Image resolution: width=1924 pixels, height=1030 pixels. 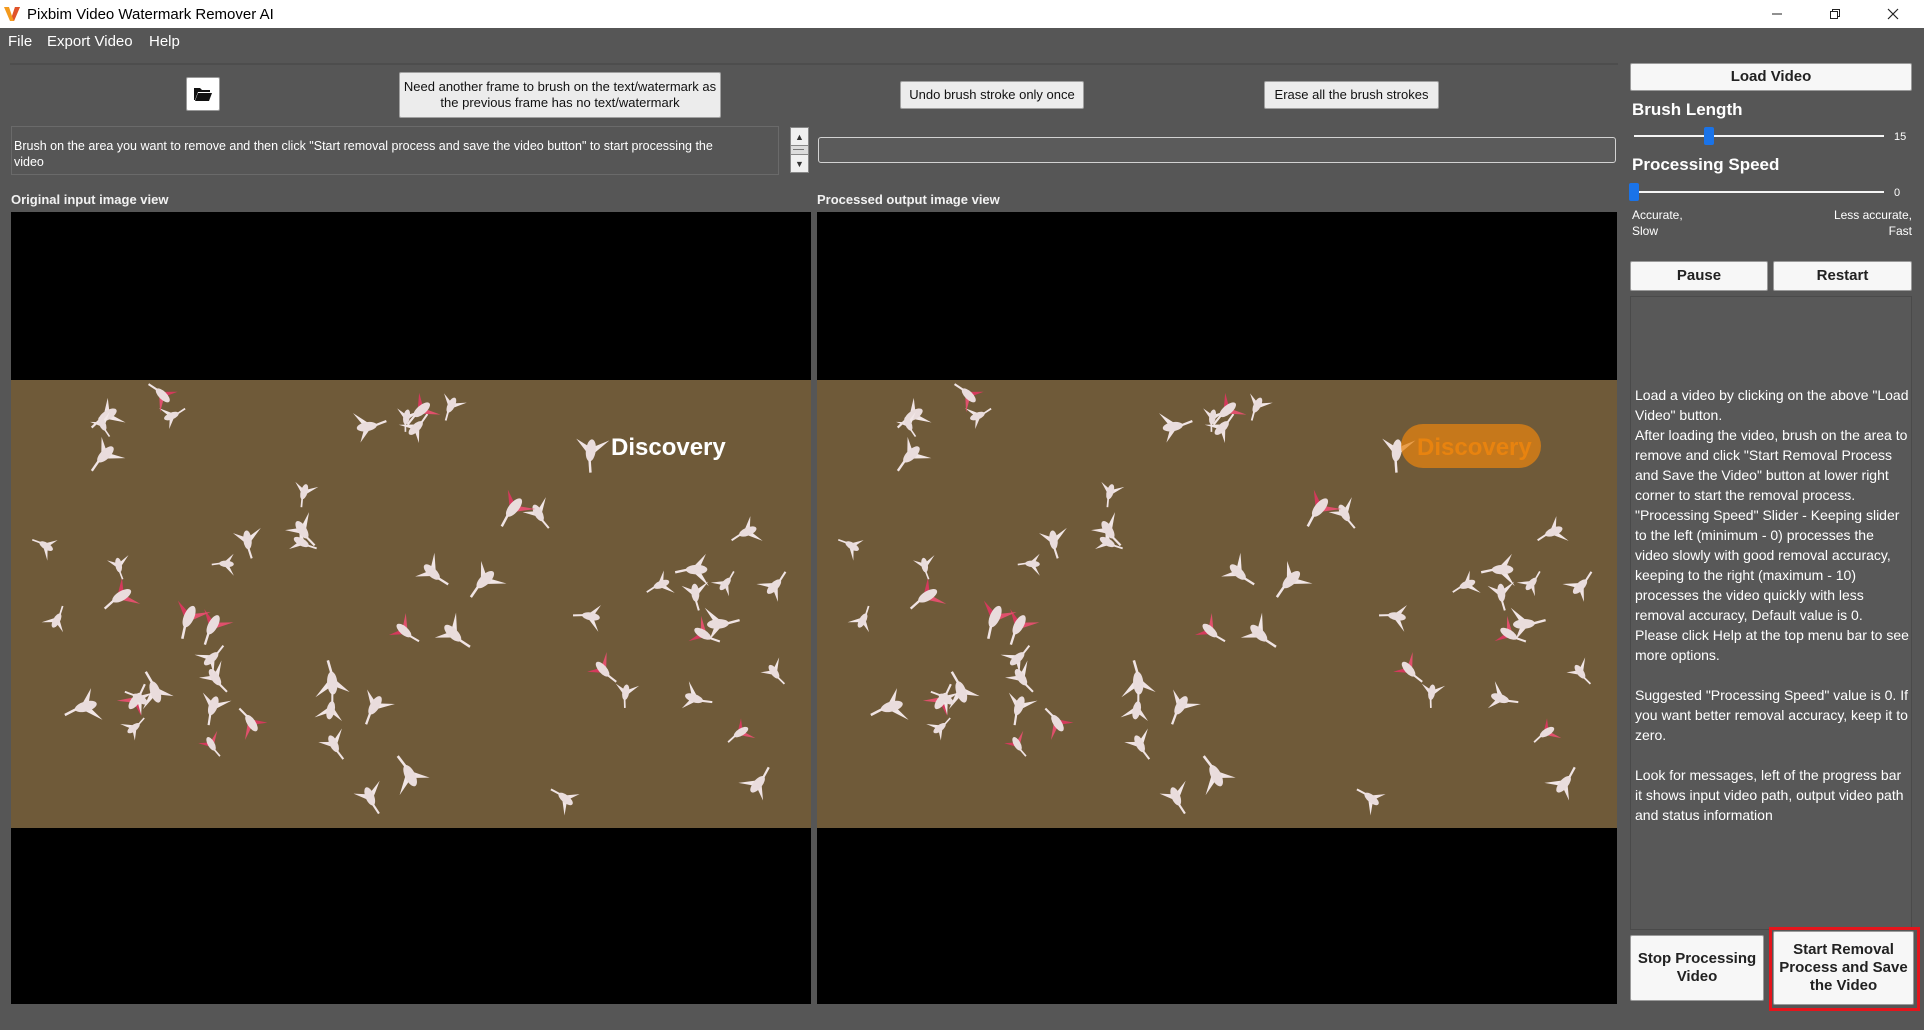 What do you see at coordinates (668, 447) in the screenshot?
I see `watermark-text: Discovery` at bounding box center [668, 447].